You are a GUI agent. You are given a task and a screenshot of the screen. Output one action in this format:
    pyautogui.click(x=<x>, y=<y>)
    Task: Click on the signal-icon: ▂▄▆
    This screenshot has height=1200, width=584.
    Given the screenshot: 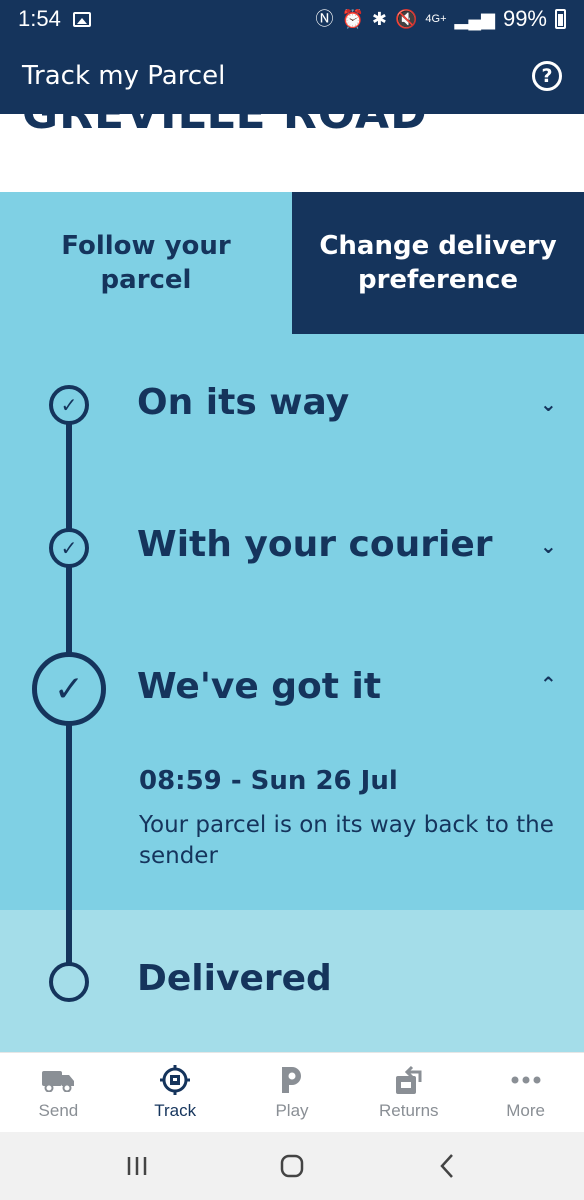 What is the action you would take?
    pyautogui.click(x=474, y=19)
    